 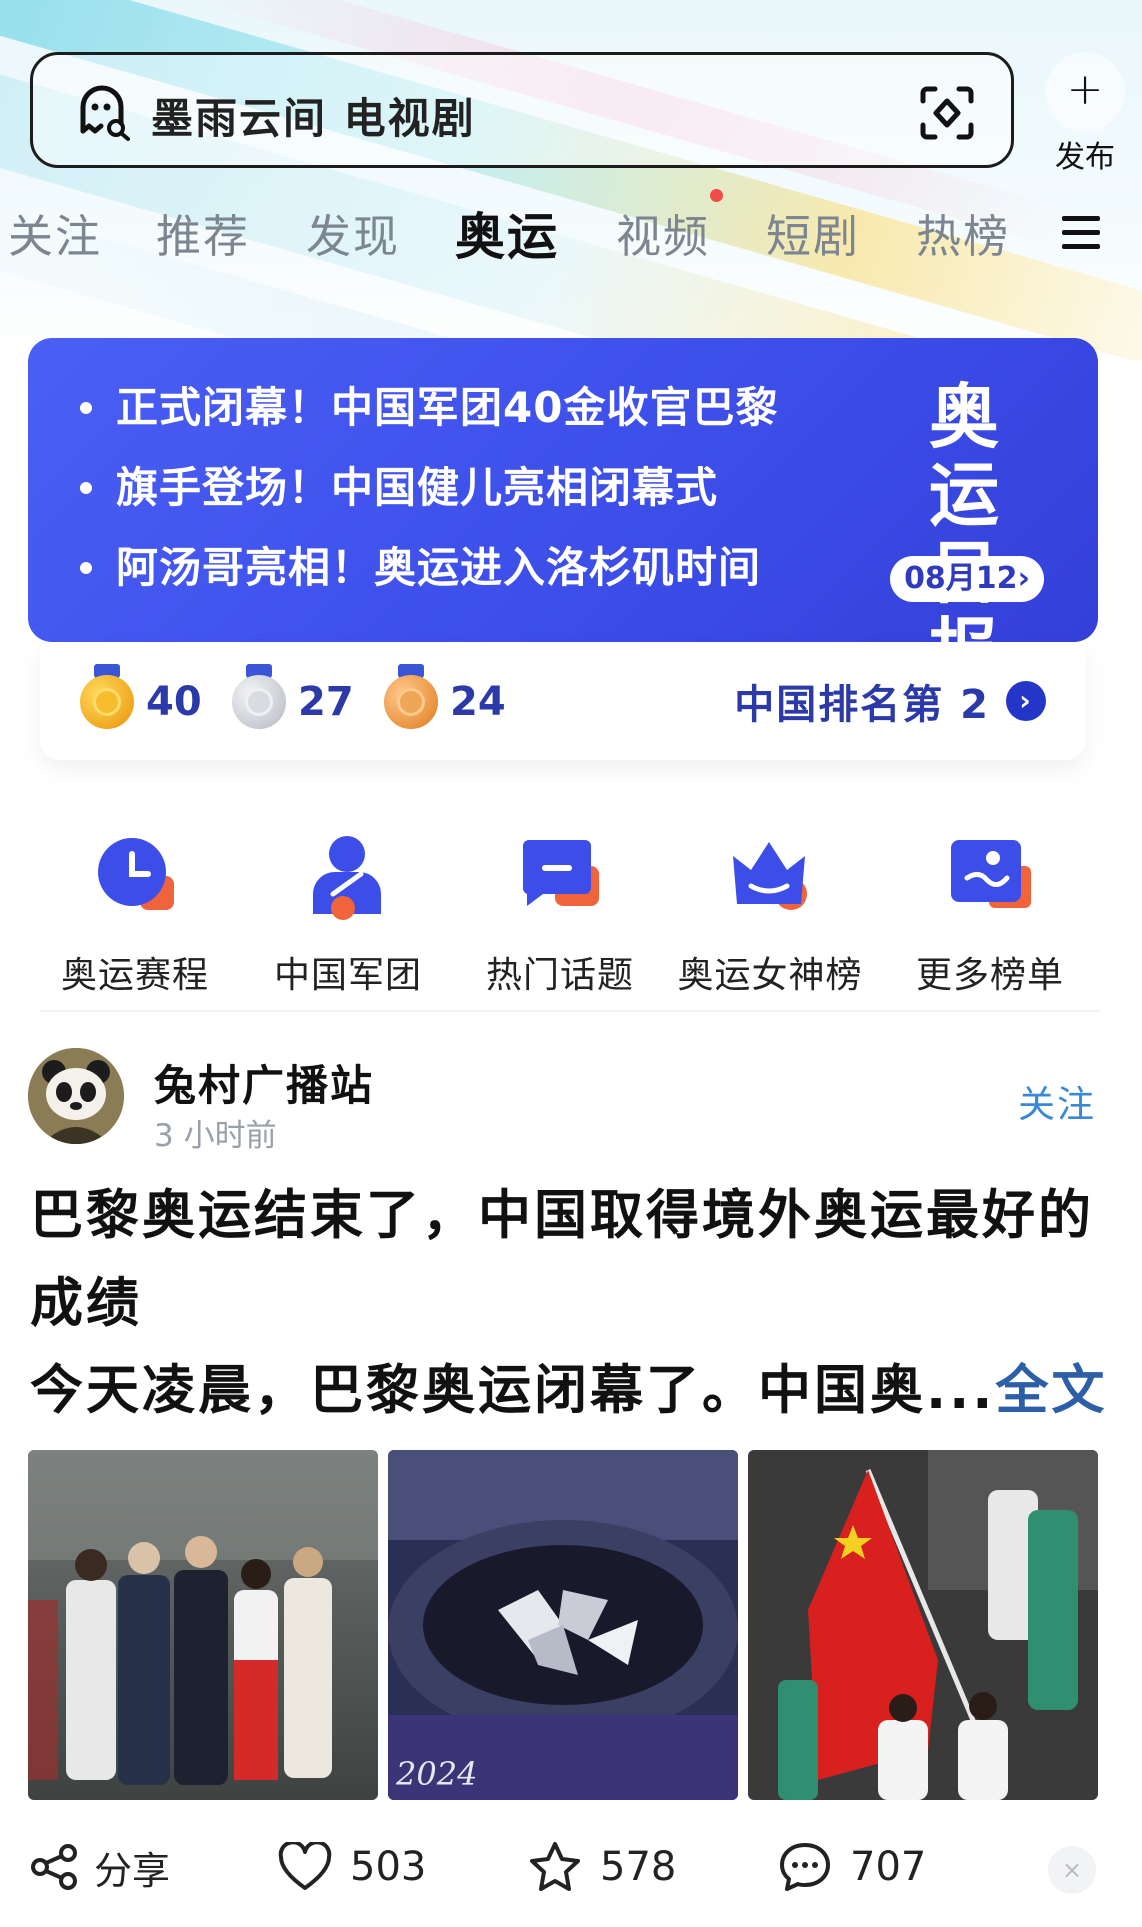 What do you see at coordinates (264, 1082) in the screenshot?
I see `author-name: 兔村广播站` at bounding box center [264, 1082].